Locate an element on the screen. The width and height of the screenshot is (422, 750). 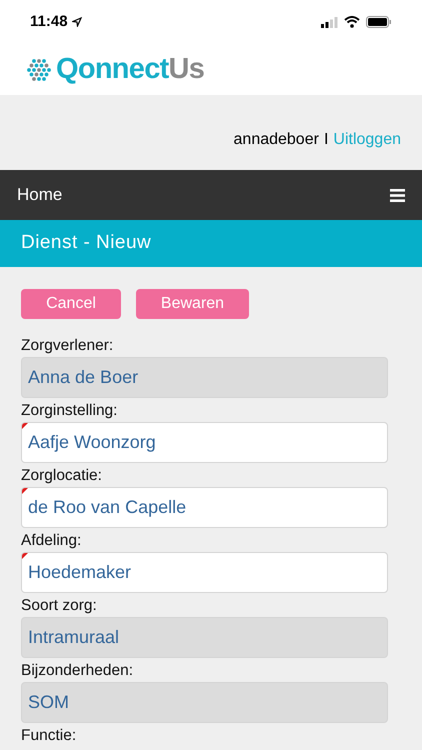
logo-icon is located at coordinates (39, 70).